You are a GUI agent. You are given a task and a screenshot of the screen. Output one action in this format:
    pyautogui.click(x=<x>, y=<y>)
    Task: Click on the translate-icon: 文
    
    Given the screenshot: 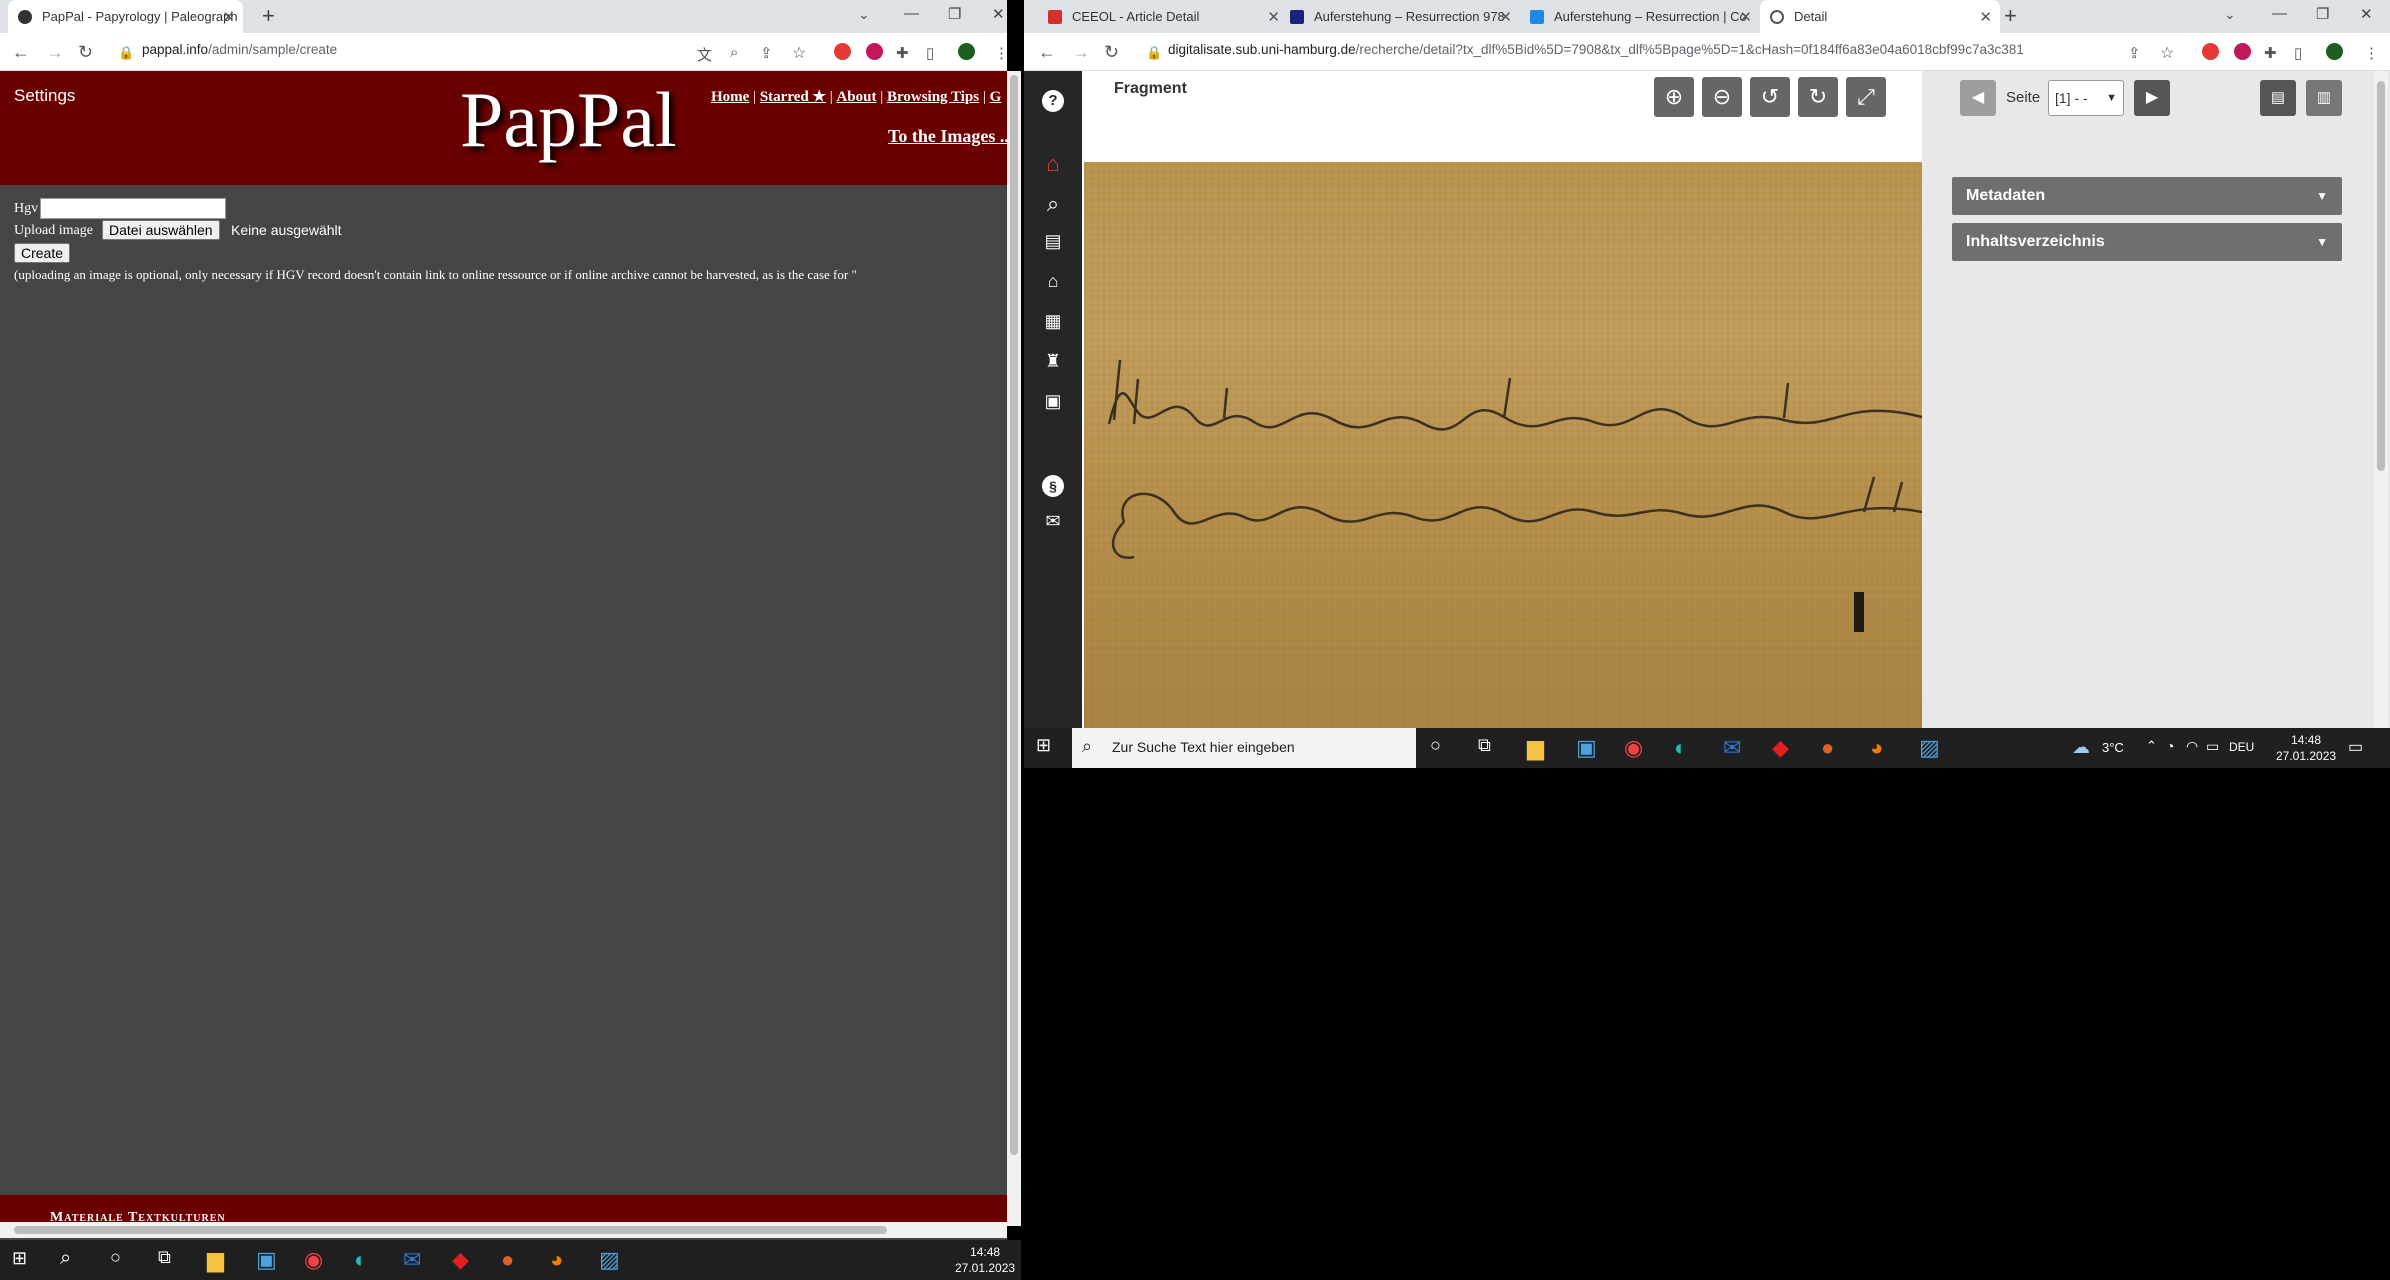 What is the action you would take?
    pyautogui.click(x=704, y=54)
    